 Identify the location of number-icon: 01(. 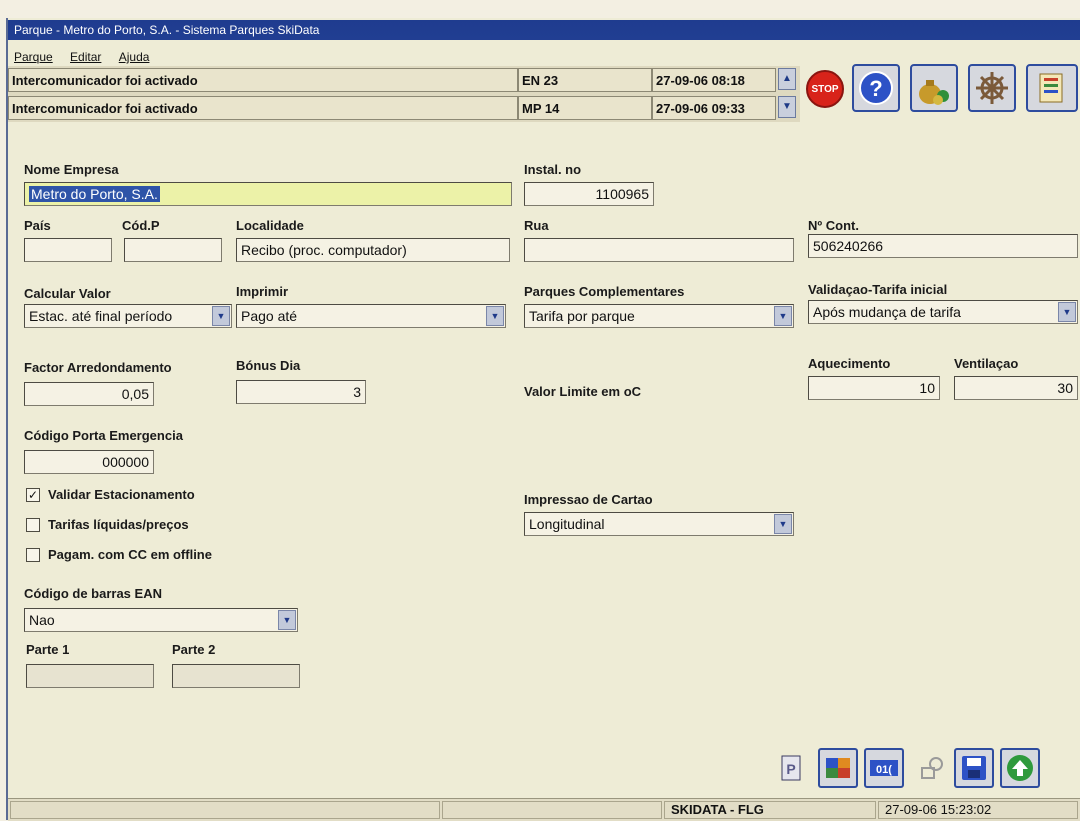
(884, 768).